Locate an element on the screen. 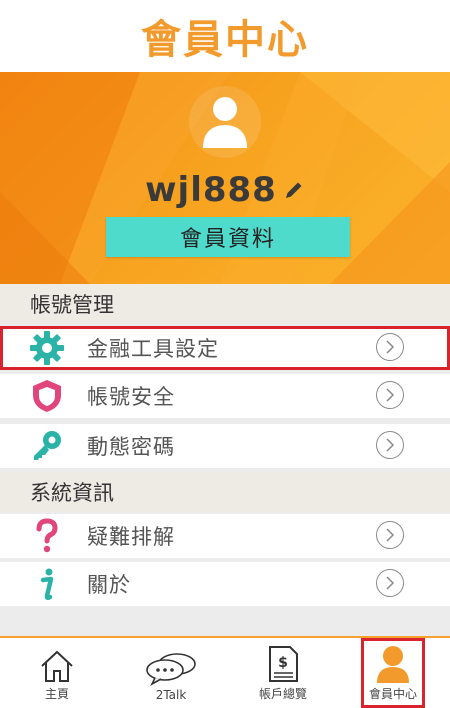 The width and height of the screenshot is (450, 708). username-row: wjl888 is located at coordinates (225, 190).